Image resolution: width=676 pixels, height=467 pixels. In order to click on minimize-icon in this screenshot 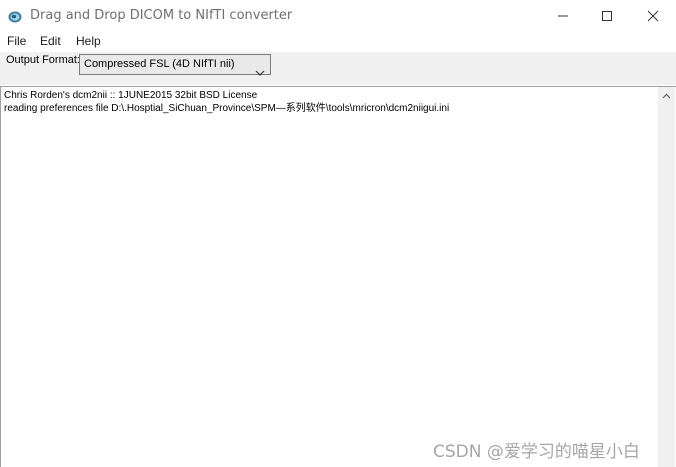, I will do `click(563, 16)`.